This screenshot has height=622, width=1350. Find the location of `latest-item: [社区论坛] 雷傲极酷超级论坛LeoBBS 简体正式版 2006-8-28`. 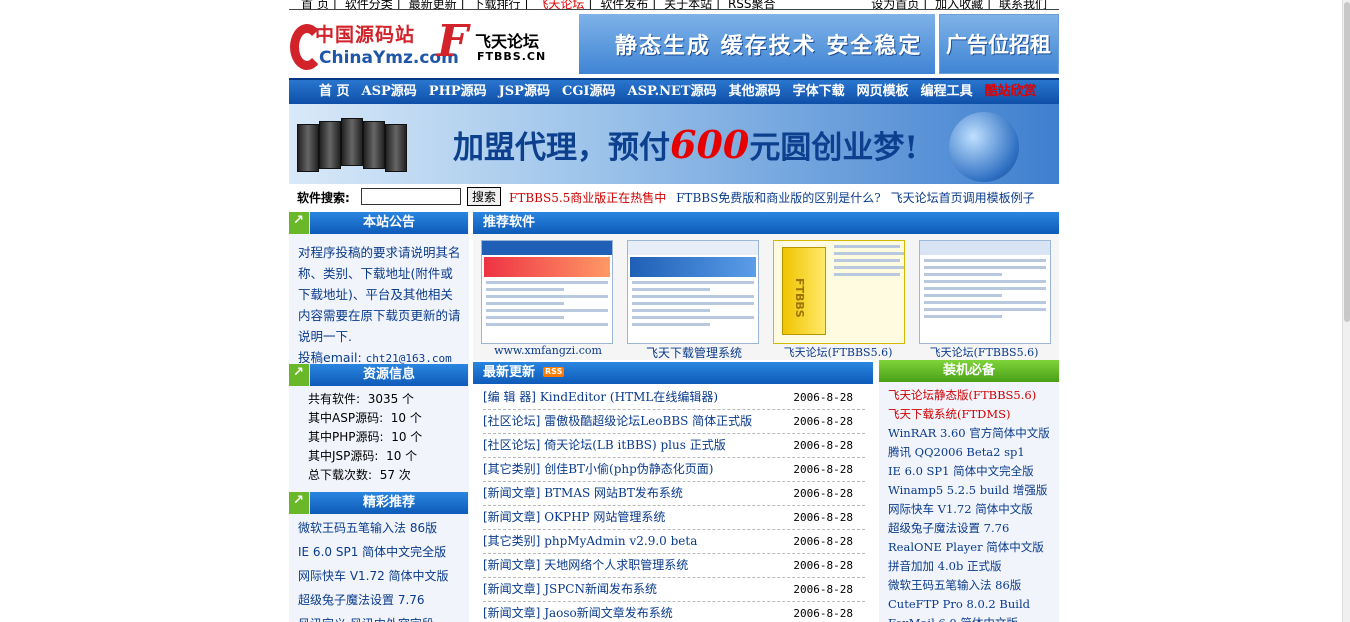

latest-item: [社区论坛] 雷傲极酷超级论坛LeoBBS 简体正式版 2006-8-28 is located at coordinates (674, 422).